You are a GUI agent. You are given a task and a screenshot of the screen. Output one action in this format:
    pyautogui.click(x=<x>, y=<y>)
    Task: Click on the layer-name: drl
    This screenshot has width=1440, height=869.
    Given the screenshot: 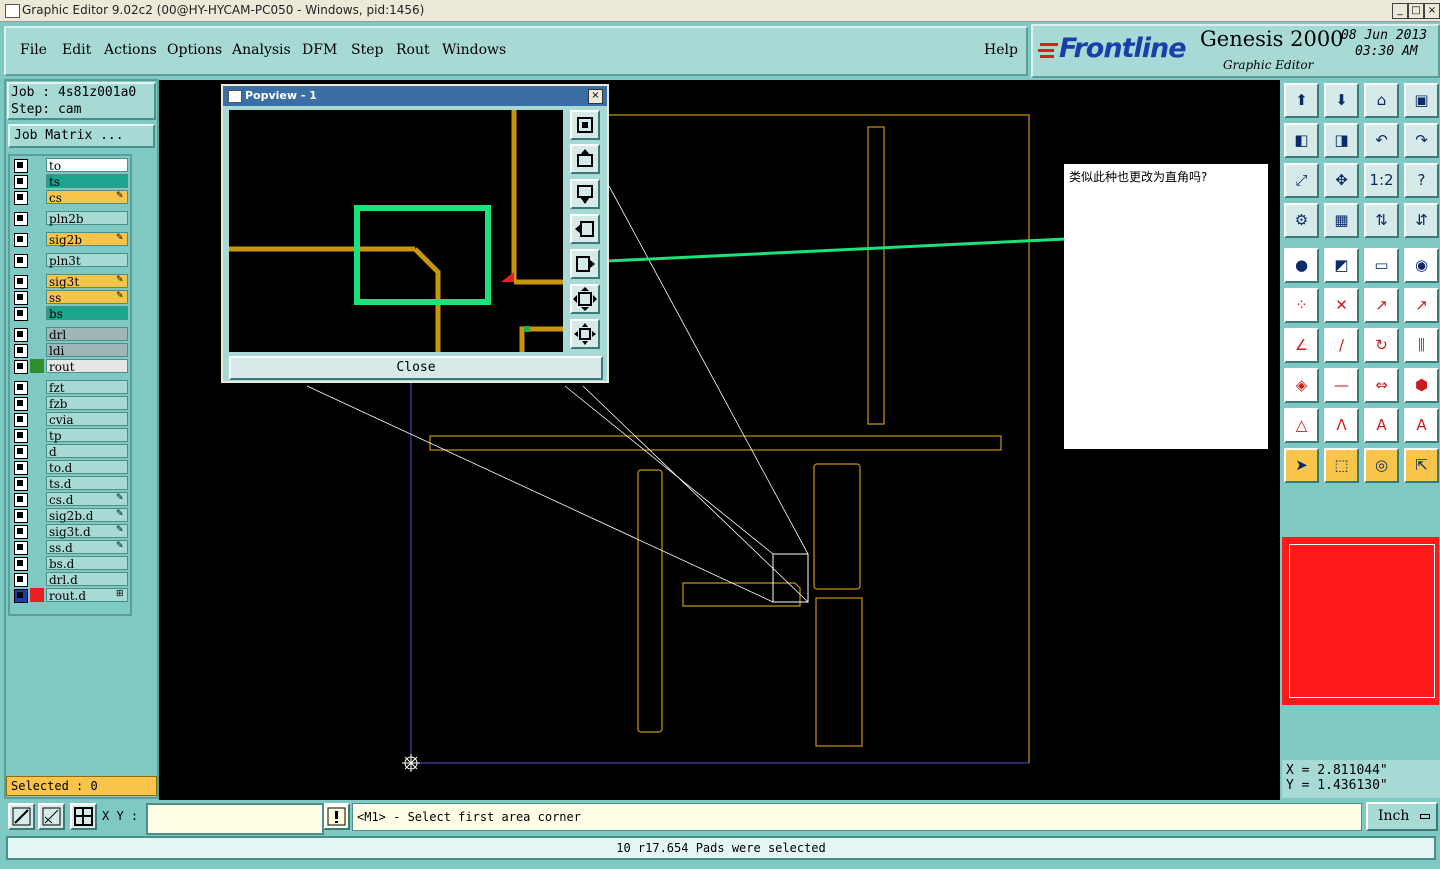 What is the action you would take?
    pyautogui.click(x=87, y=334)
    